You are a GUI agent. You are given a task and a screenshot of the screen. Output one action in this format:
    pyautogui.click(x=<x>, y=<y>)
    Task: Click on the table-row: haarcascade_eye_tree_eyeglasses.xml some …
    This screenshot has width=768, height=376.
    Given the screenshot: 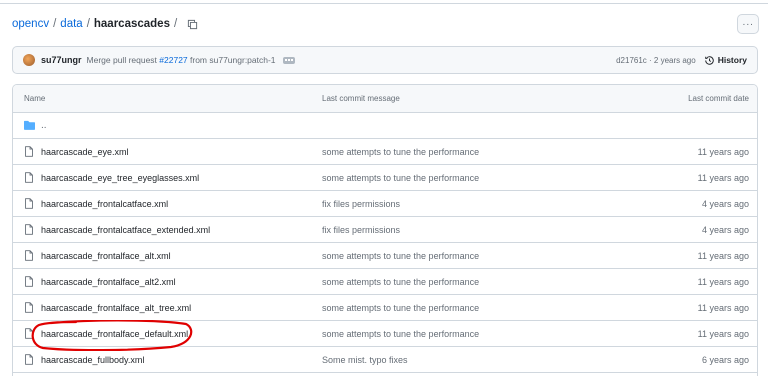 What is the action you would take?
    pyautogui.click(x=385, y=178)
    